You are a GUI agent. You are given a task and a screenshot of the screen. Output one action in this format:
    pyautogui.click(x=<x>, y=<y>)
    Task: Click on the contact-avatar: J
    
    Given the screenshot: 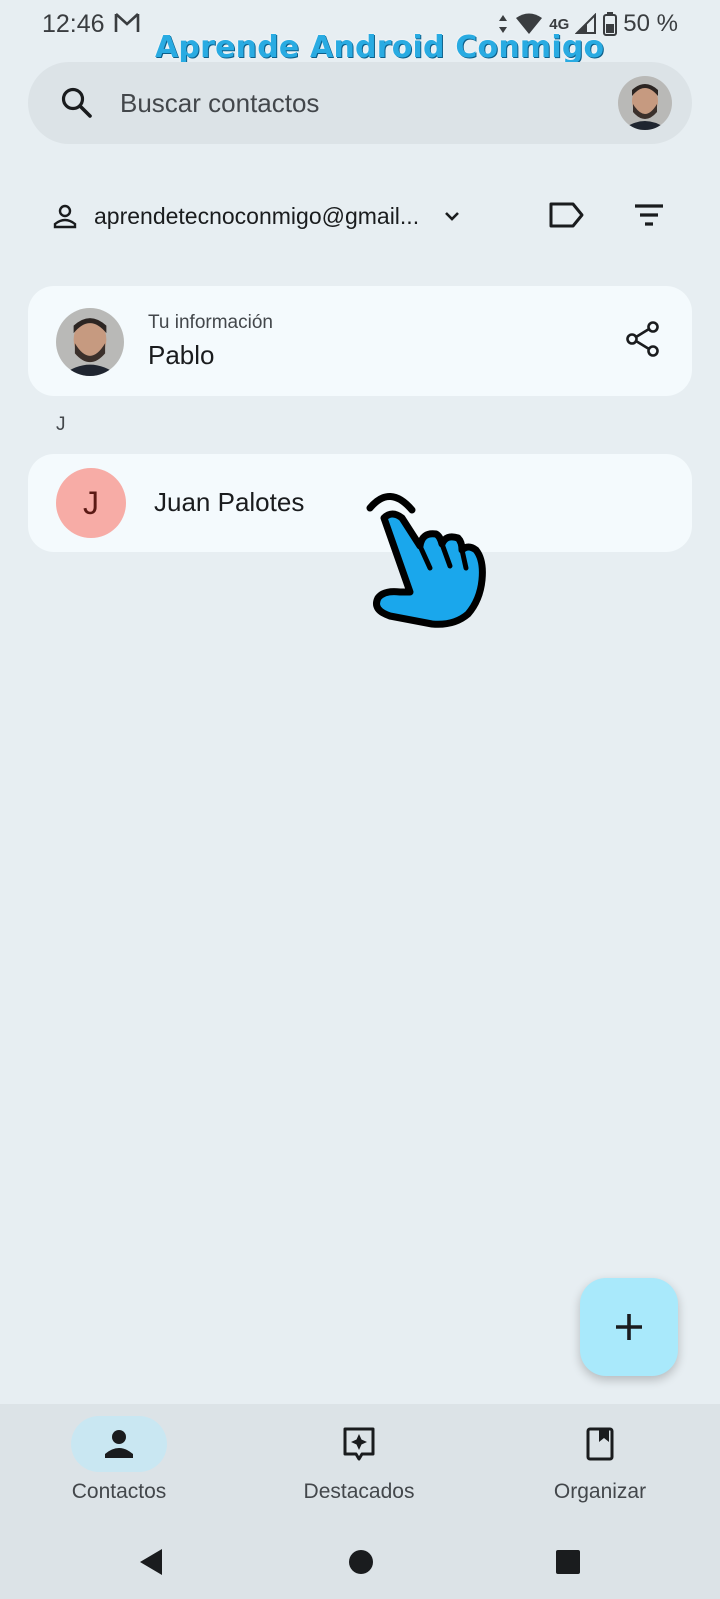 What is the action you would take?
    pyautogui.click(x=91, y=503)
    